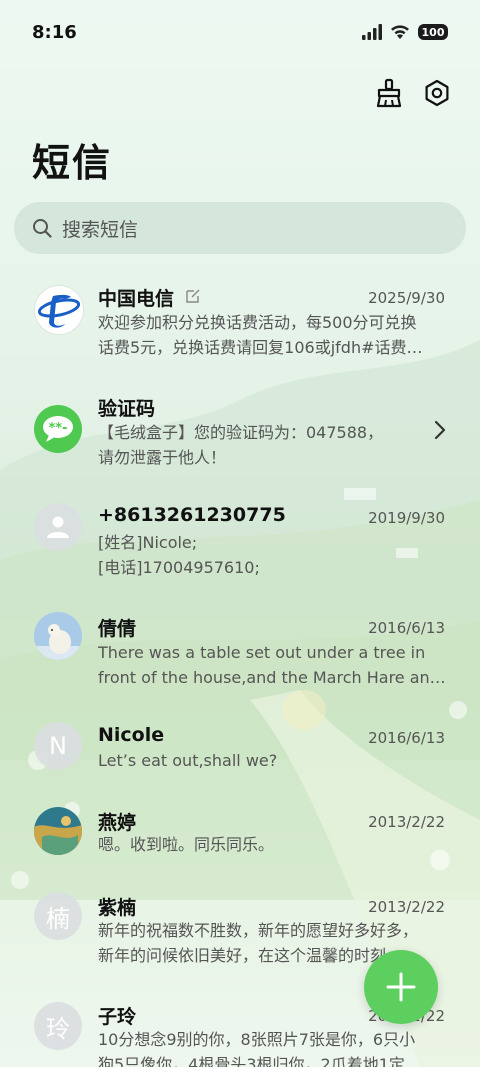  I want to click on contact-name: +8613261230775, so click(192, 515).